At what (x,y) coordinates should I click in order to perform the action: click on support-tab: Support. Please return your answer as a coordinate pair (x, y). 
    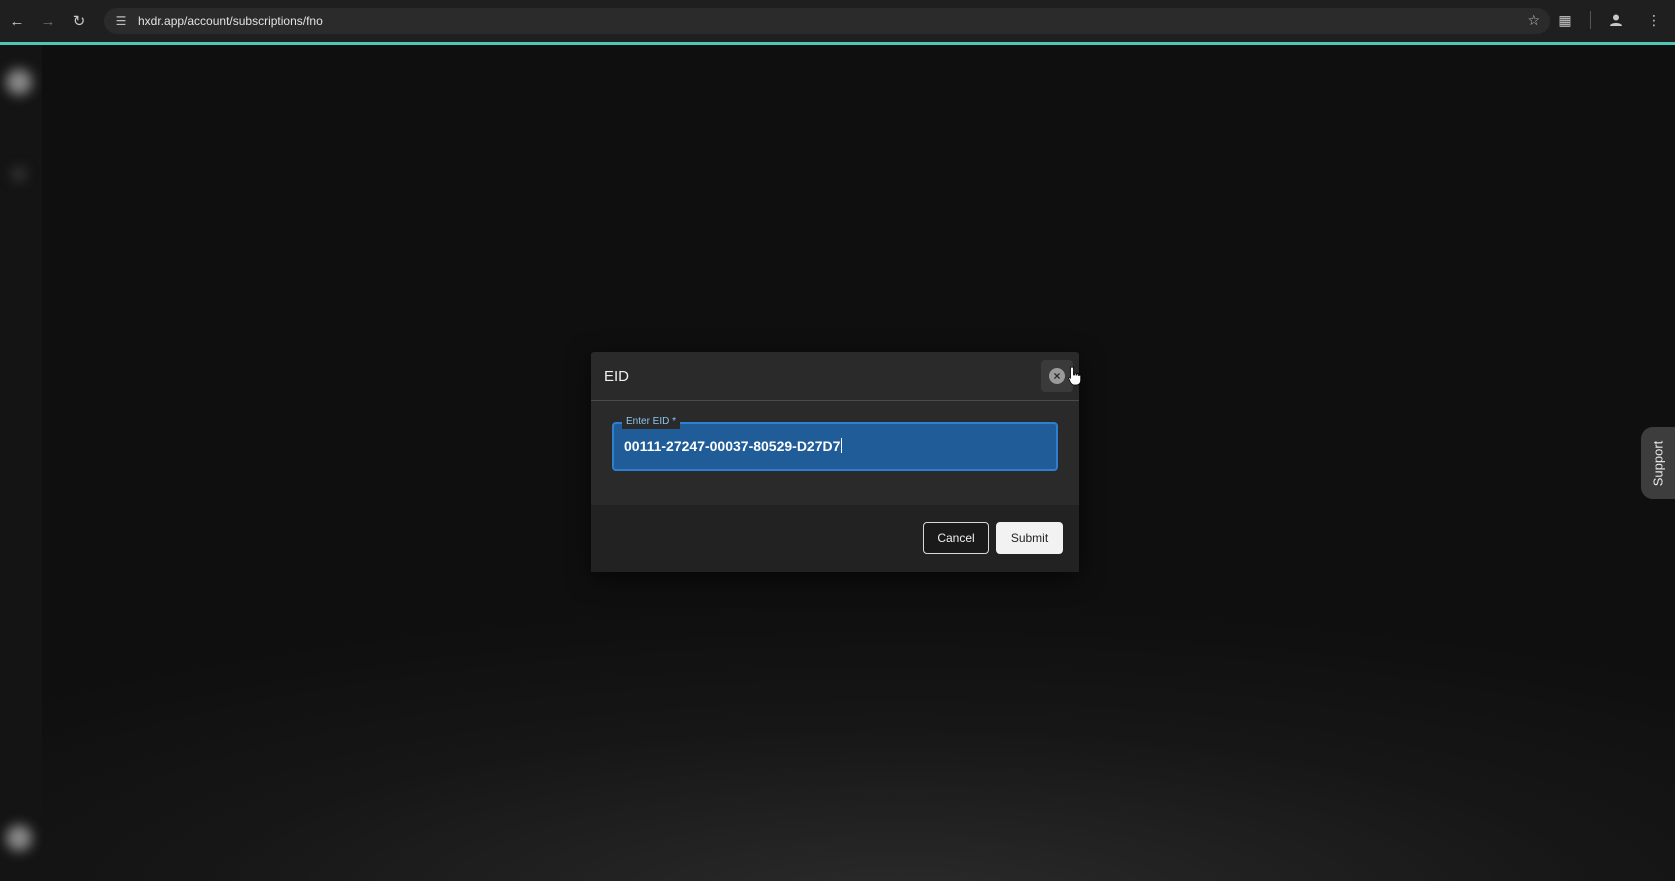
    Looking at the image, I should click on (1658, 463).